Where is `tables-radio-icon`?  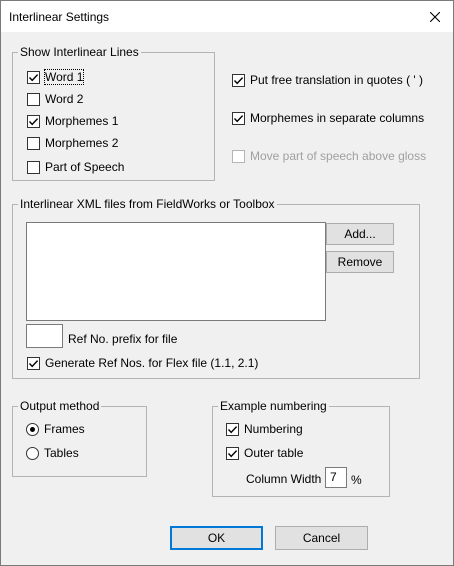
tables-radio-icon is located at coordinates (32, 453).